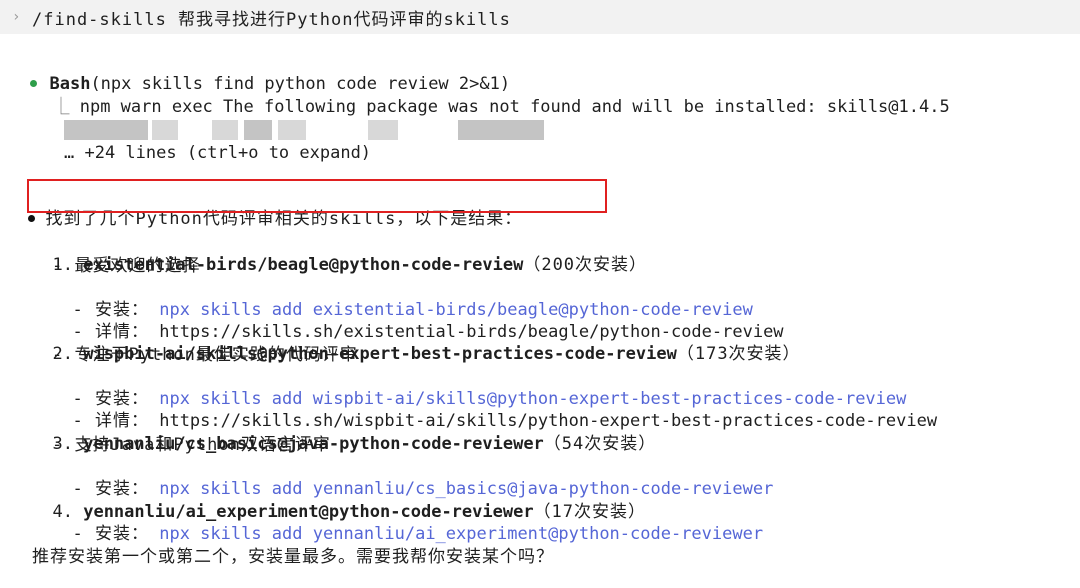  Describe the element at coordinates (317, 196) in the screenshot. I see `highlight-box` at that location.